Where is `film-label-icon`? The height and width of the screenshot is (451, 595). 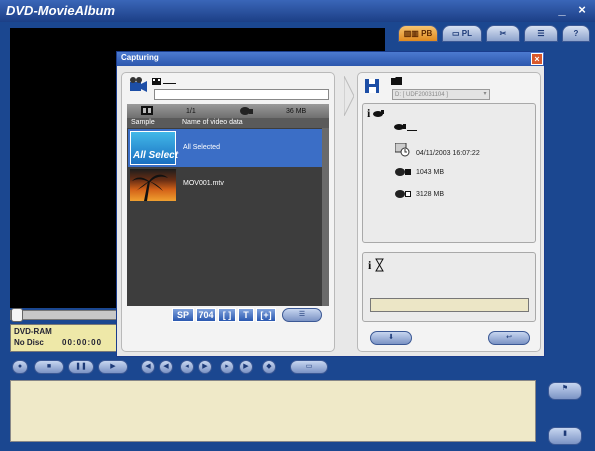 film-label-icon is located at coordinates (164, 82).